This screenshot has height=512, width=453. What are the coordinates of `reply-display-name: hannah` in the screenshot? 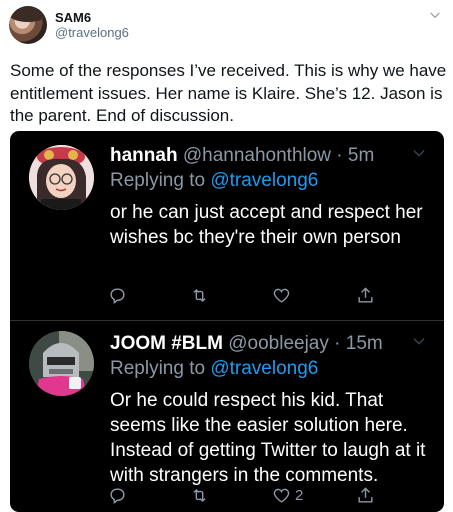 It's located at (144, 155).